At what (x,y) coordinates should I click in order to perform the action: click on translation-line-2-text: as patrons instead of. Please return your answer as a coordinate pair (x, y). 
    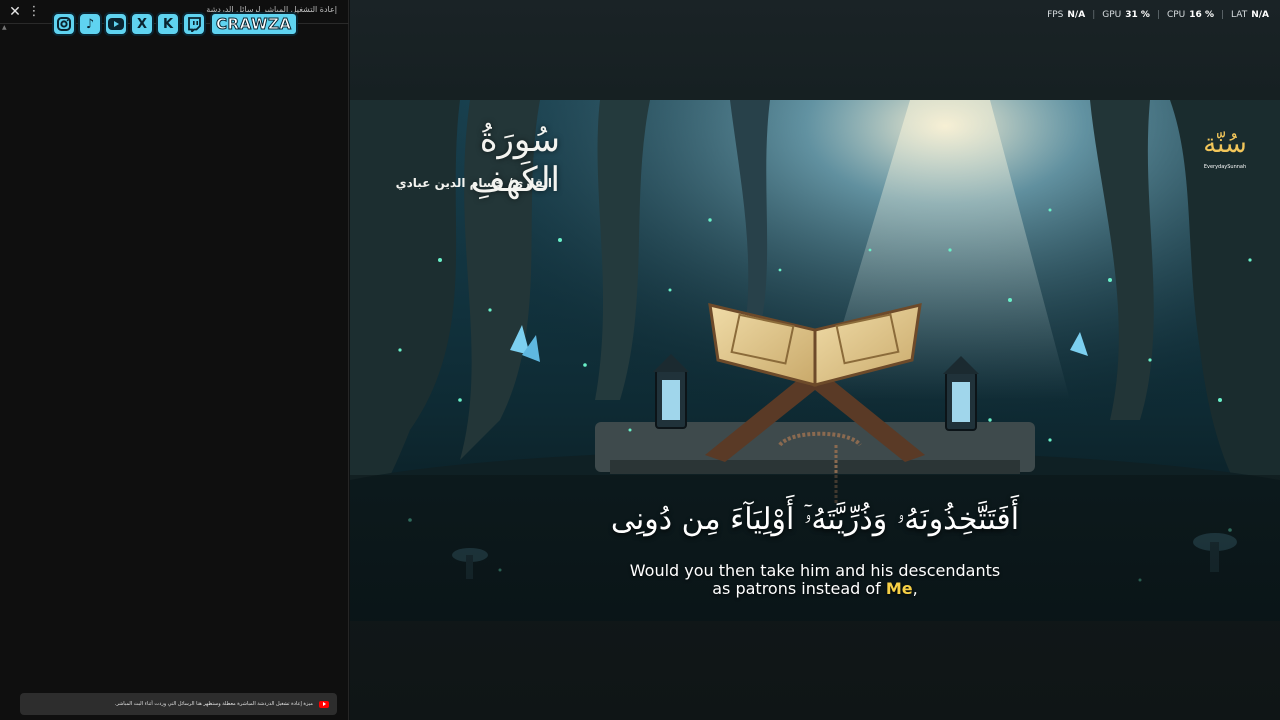
    Looking at the image, I should click on (799, 588).